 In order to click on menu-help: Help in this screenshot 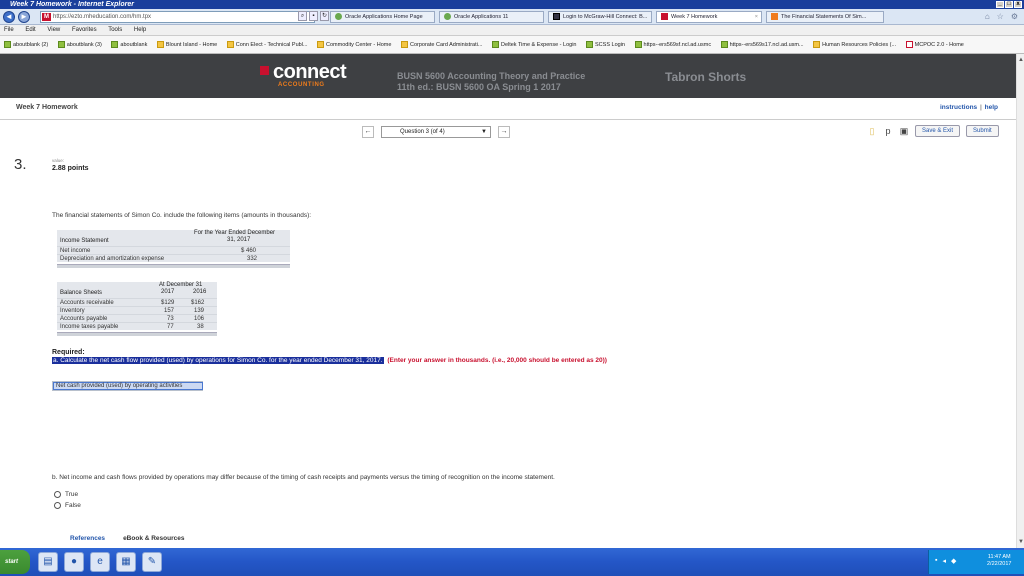, I will do `click(140, 30)`.